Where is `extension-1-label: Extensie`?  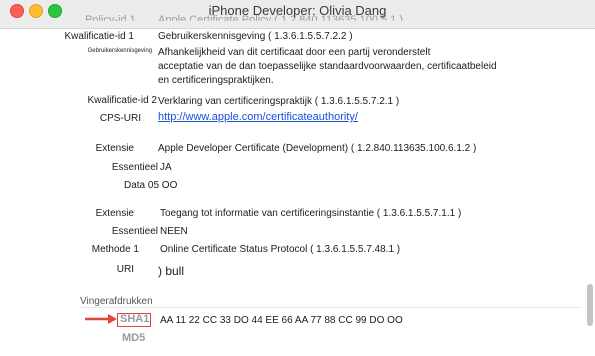
extension-1-label: Extensie is located at coordinates (114, 148).